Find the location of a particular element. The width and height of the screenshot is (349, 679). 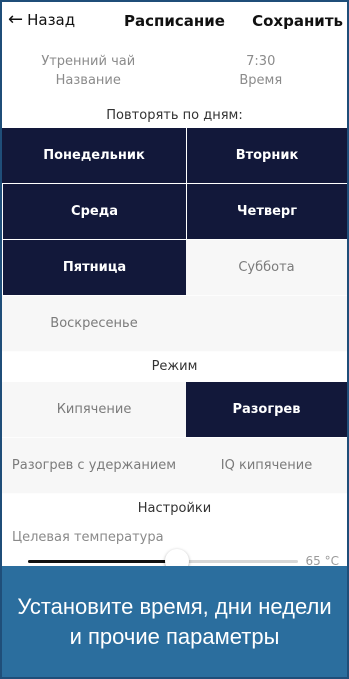

day-tuesday: Вторник is located at coordinates (266, 156).